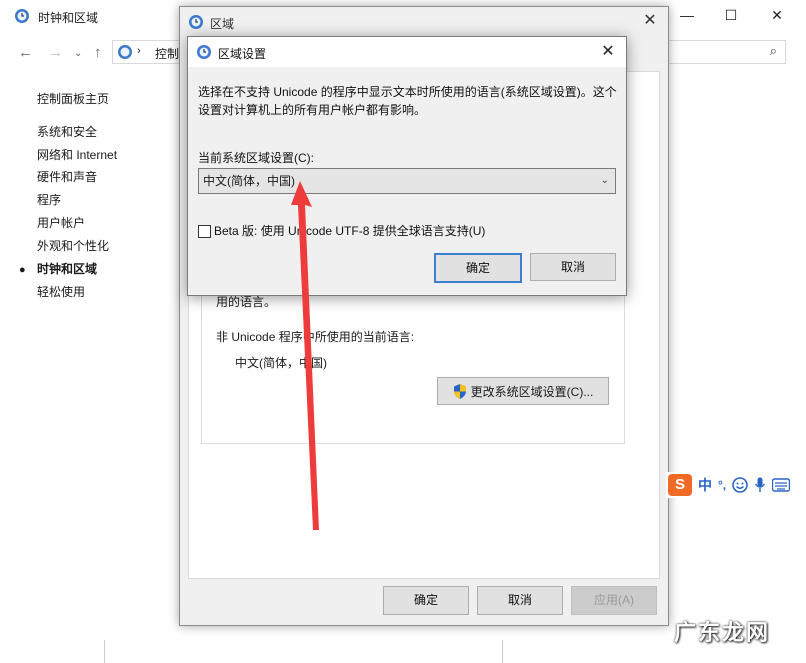  I want to click on non-unicode-value: 中文(简体，中国), so click(281, 363).